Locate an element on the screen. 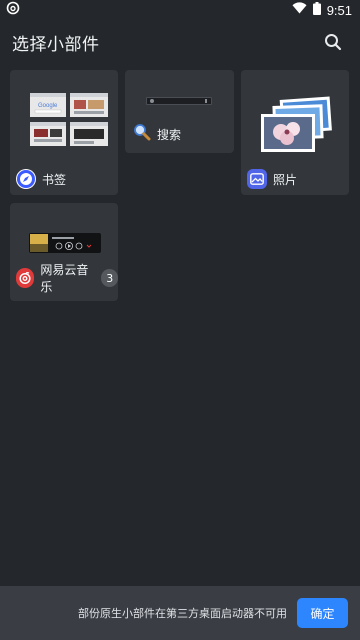 This screenshot has width=360, height=640. status-right: 9:51 is located at coordinates (322, 10).